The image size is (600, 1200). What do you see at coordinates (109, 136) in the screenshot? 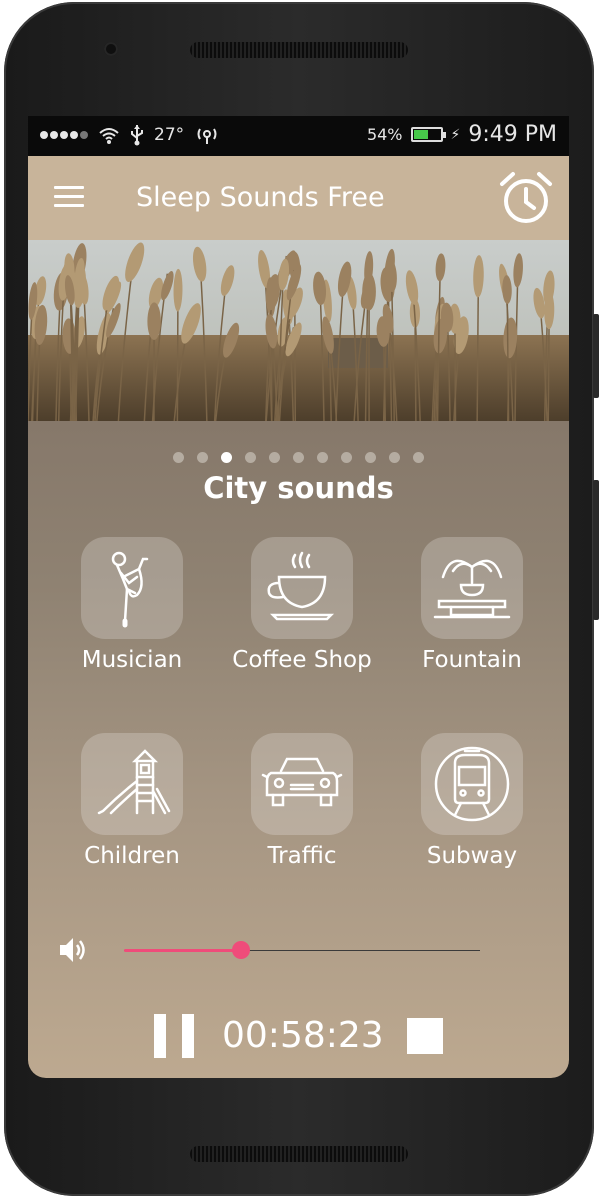
I see `wifi-icon` at bounding box center [109, 136].